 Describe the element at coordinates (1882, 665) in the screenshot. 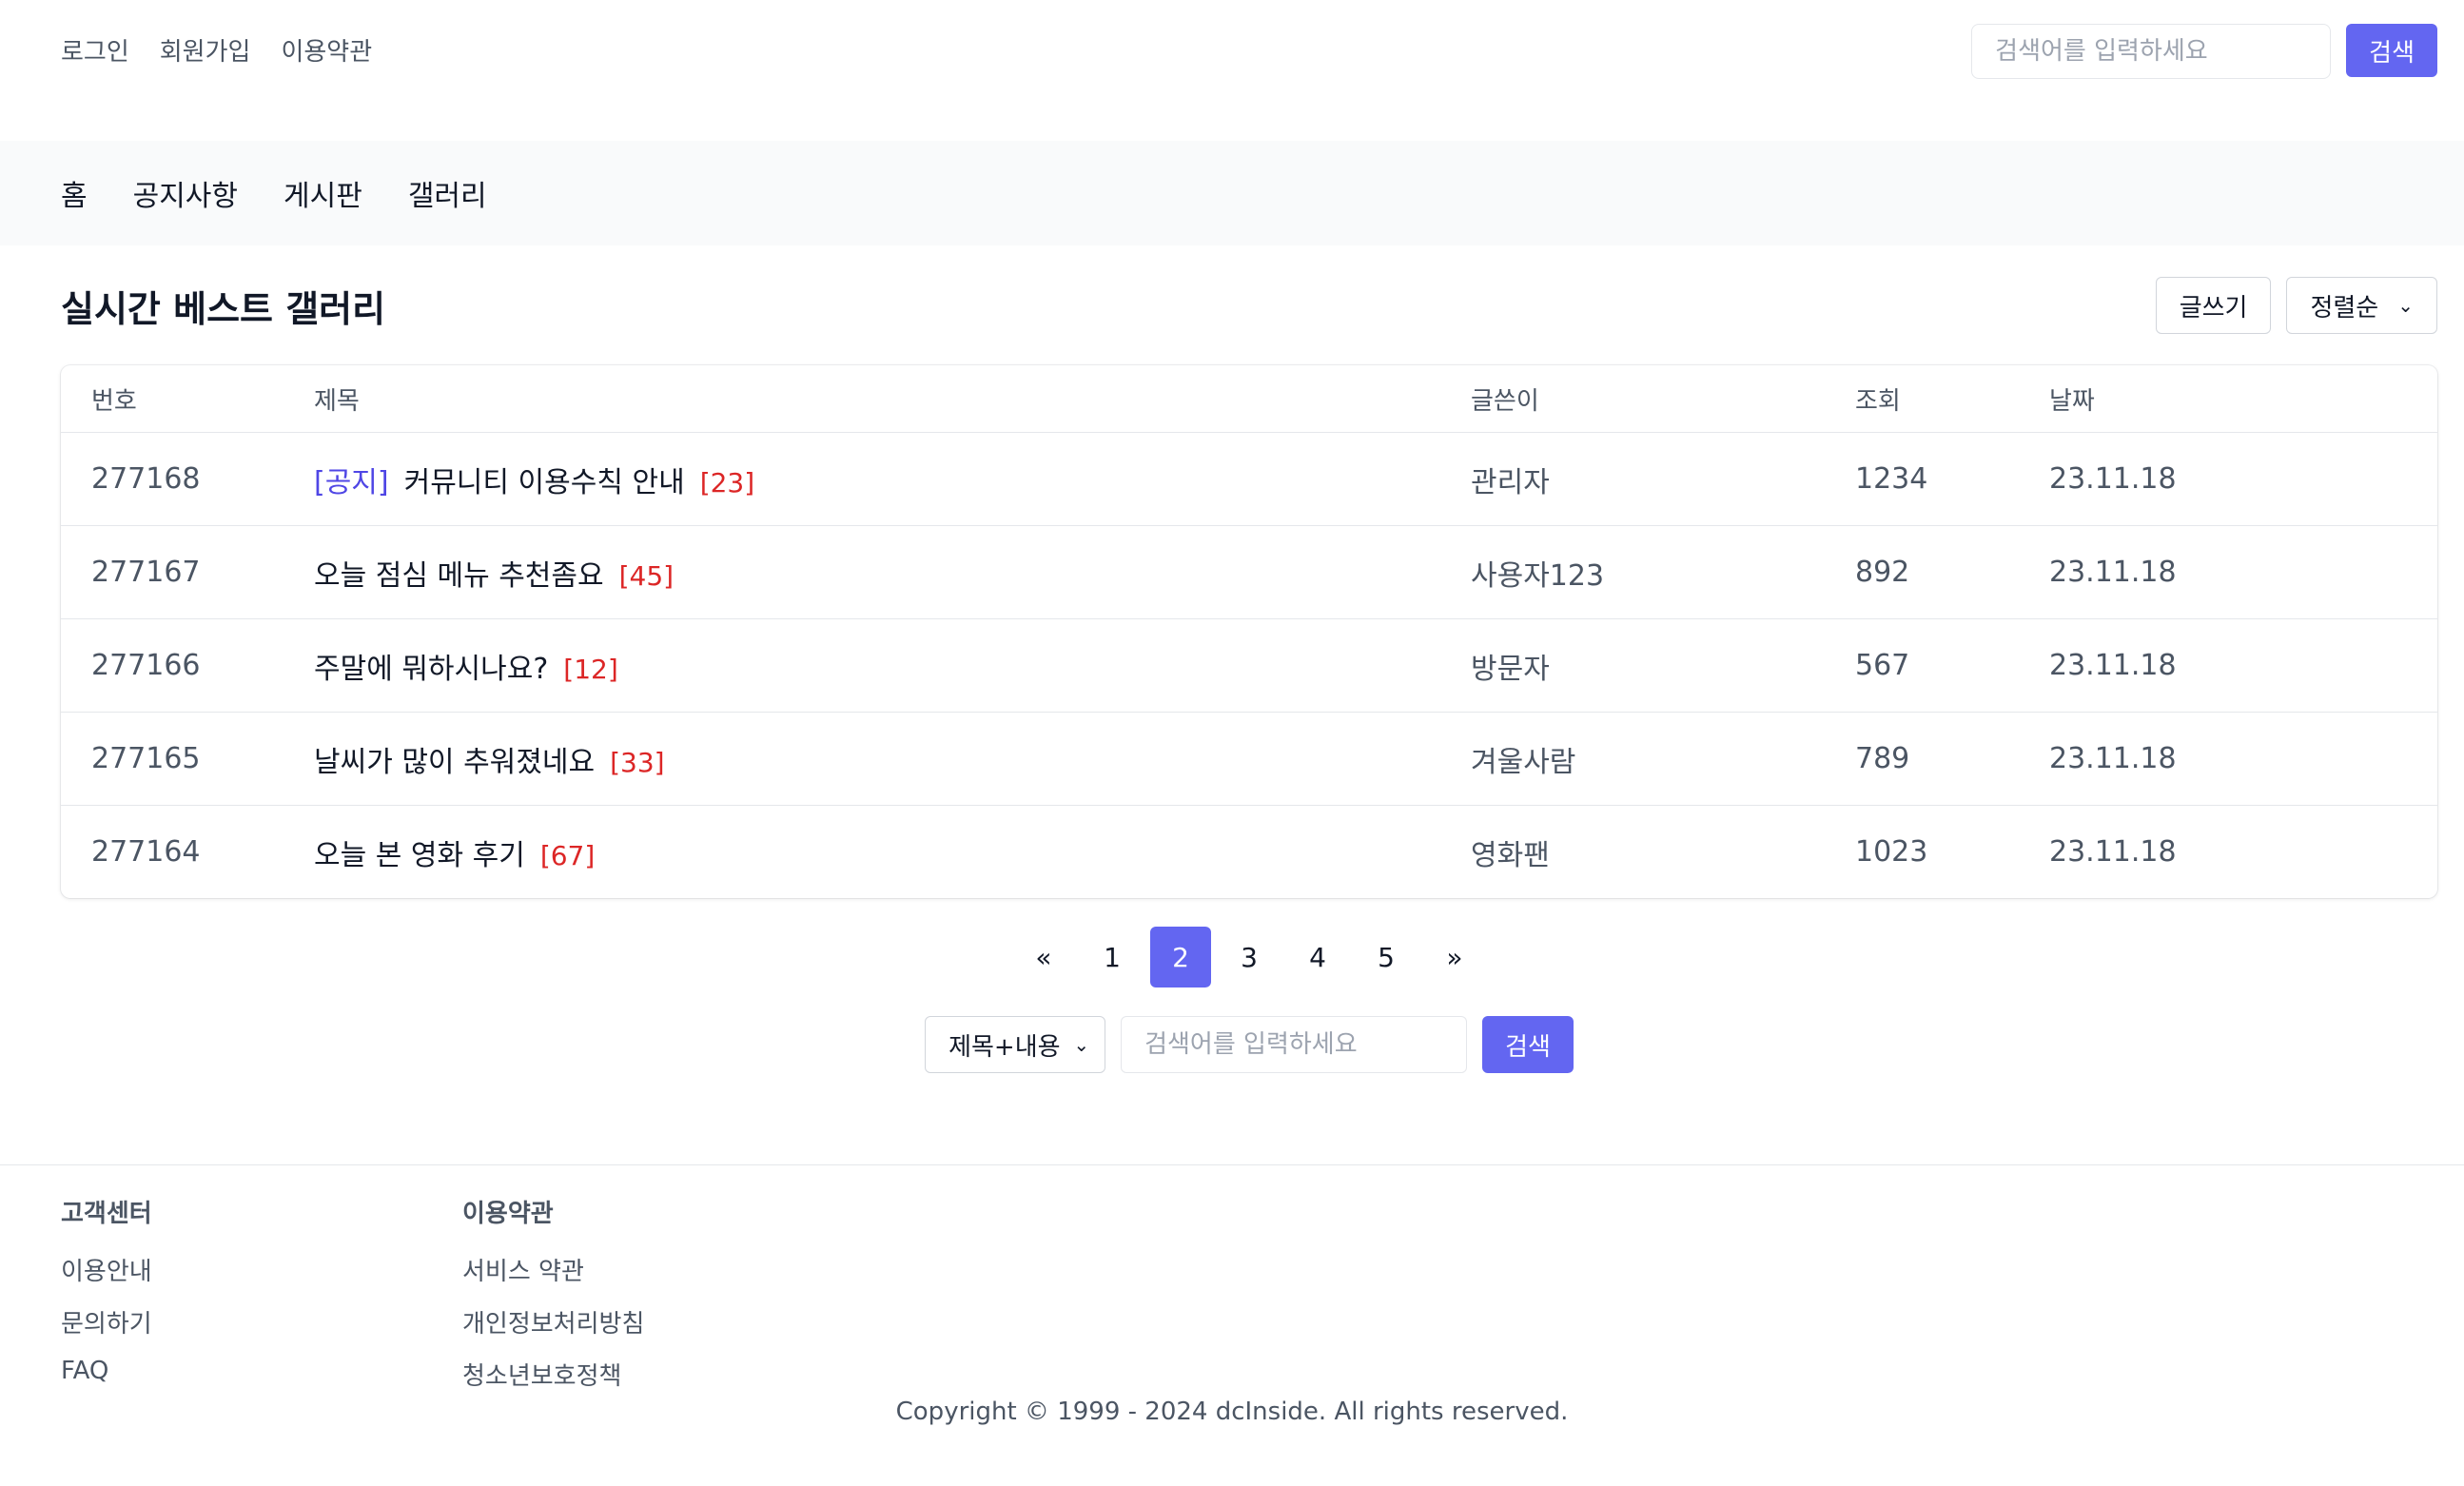

I see `post-views: 567` at that location.